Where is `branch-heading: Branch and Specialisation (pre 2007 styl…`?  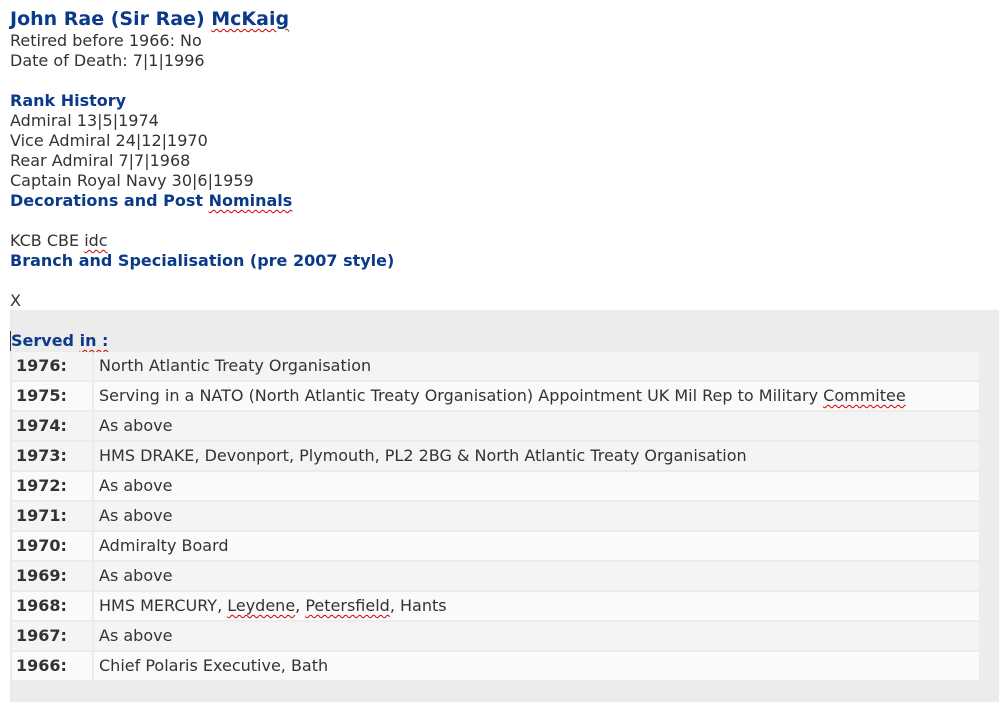 branch-heading: Branch and Specialisation (pre 2007 styl… is located at coordinates (202, 260).